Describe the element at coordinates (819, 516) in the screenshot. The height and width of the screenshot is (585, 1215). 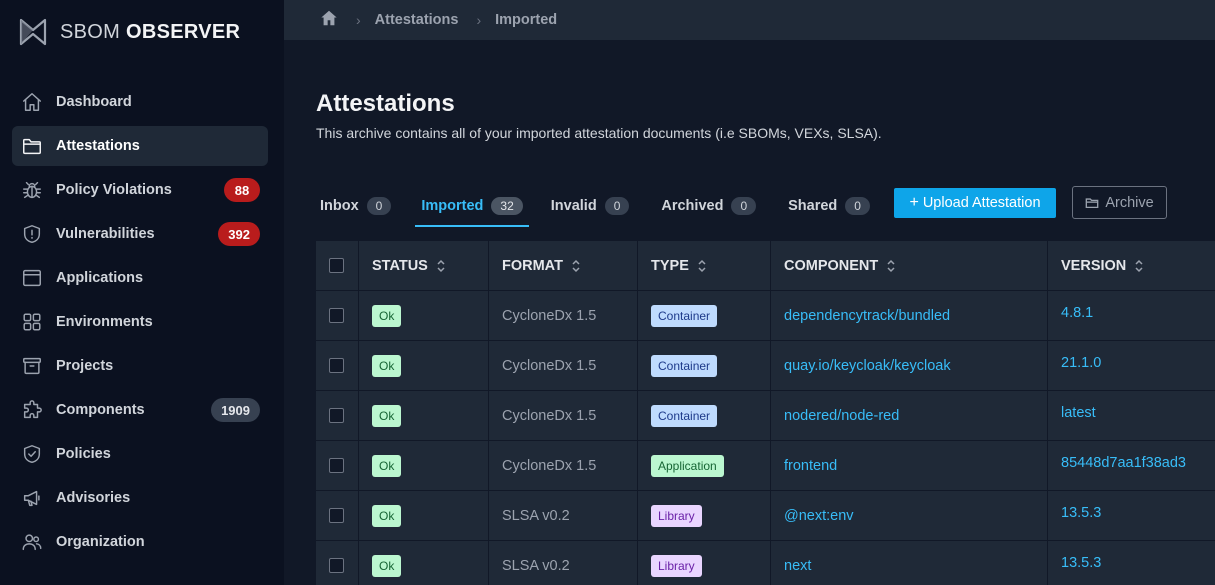
I see `component-link: @next:env` at that location.